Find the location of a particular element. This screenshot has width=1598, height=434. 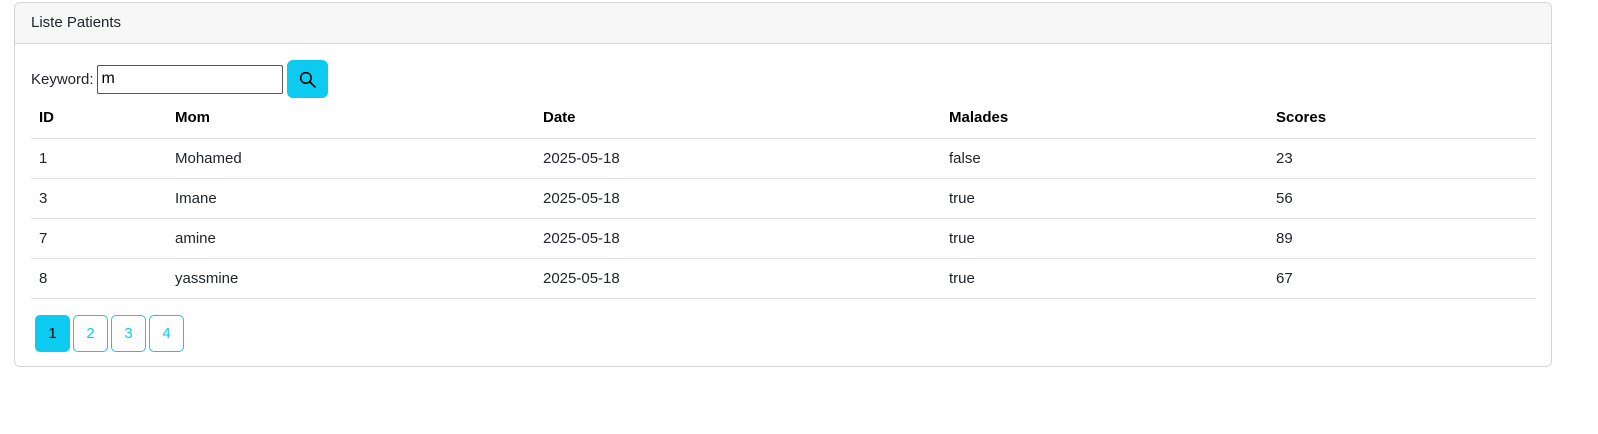

column-header-id: ID is located at coordinates (99, 118).